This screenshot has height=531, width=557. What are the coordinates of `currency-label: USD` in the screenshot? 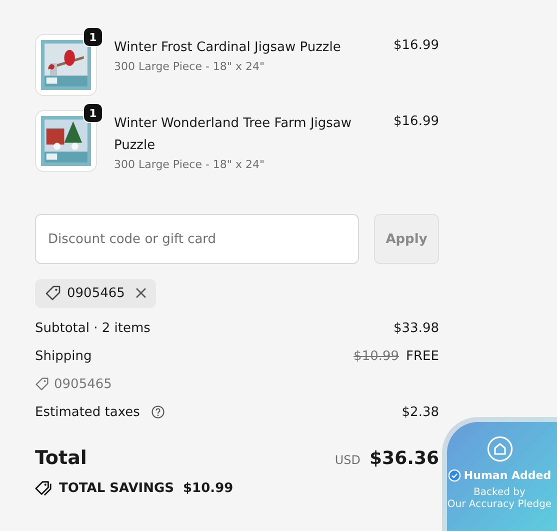 It's located at (347, 459).